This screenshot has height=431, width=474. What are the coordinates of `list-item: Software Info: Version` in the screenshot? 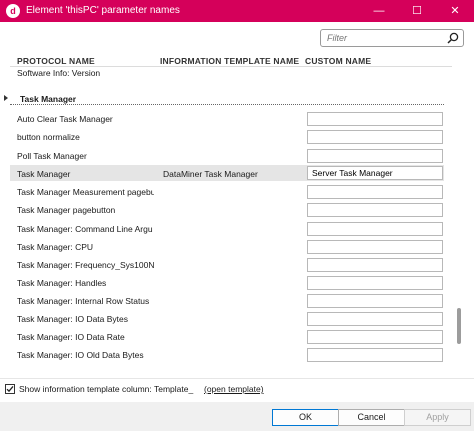 It's located at (85, 73).